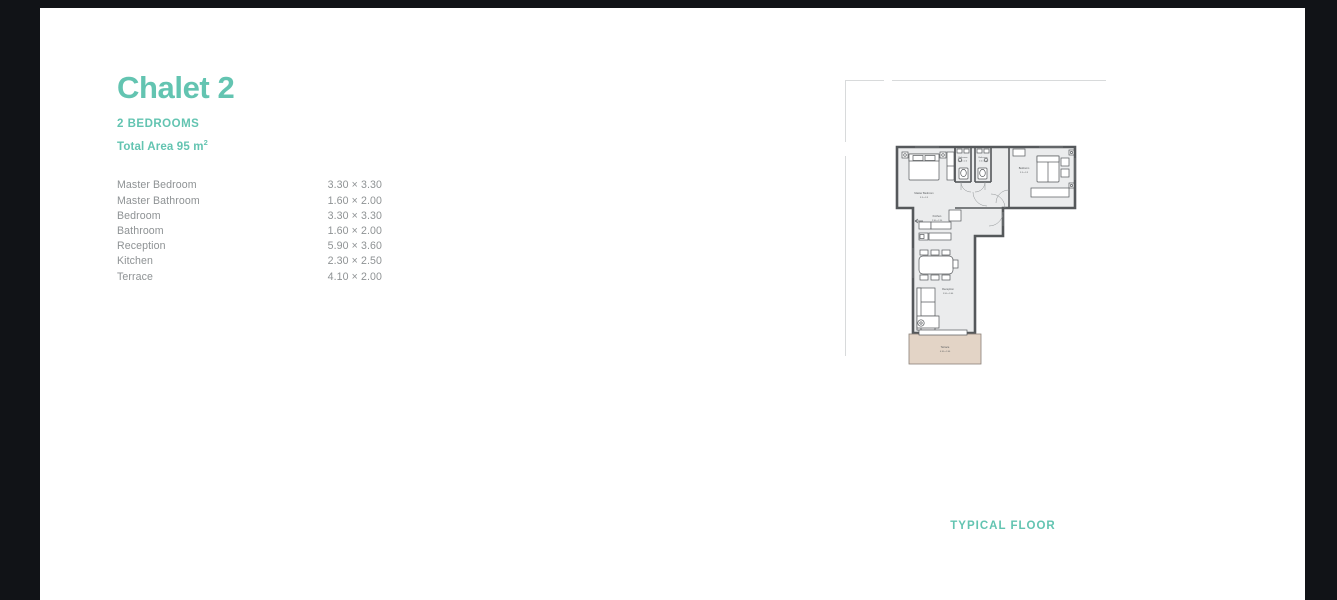 The height and width of the screenshot is (600, 1337). Describe the element at coordinates (937, 221) in the screenshot. I see `floorplan-dim-kitchen: 2.30 x 2.50` at that location.